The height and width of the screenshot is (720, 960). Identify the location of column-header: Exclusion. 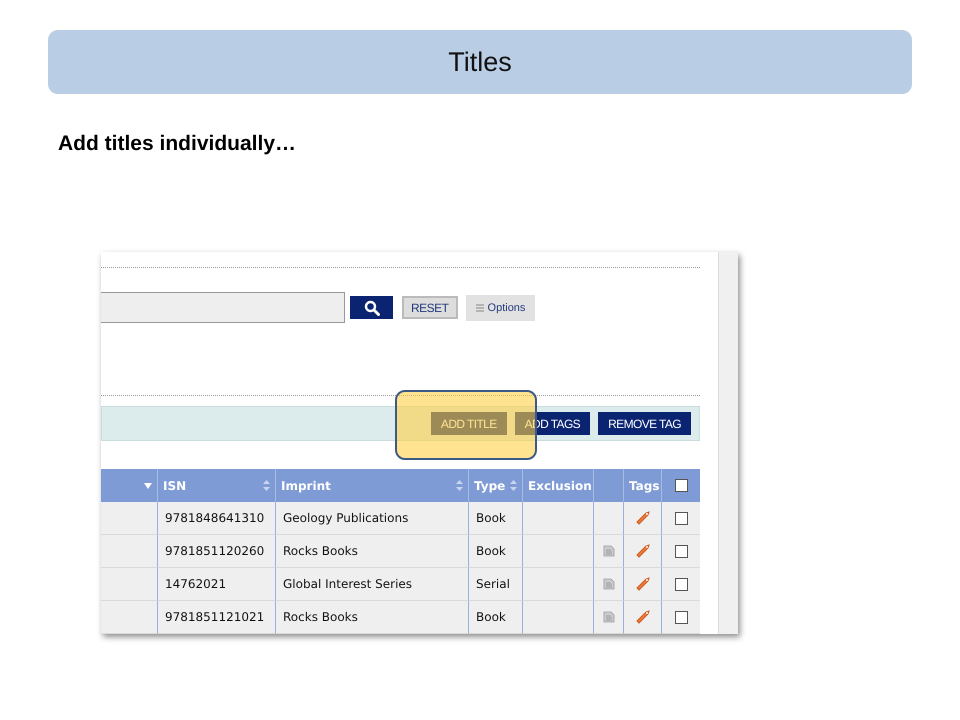
(557, 485).